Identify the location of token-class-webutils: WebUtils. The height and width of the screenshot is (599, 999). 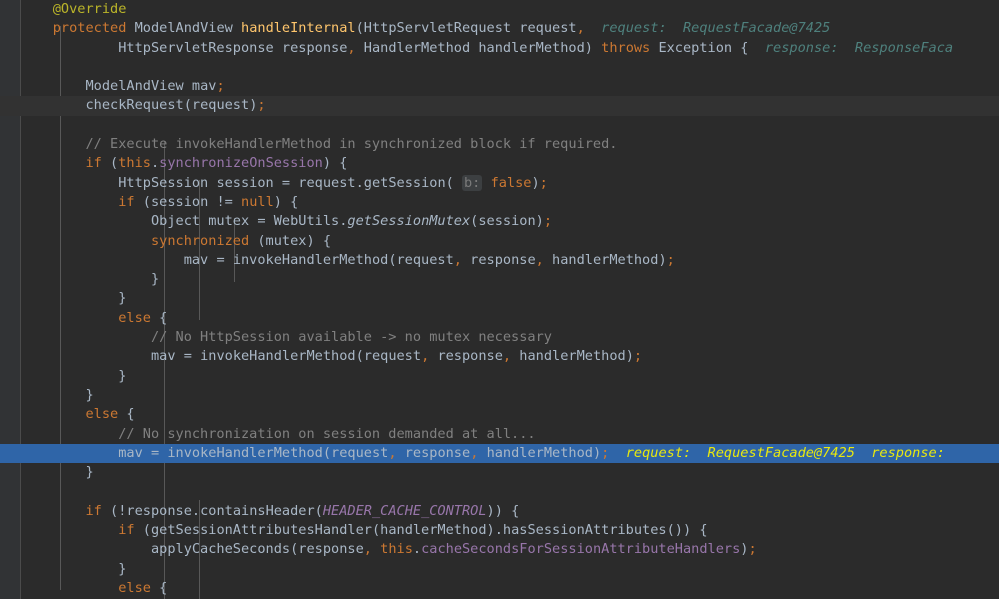
(306, 221).